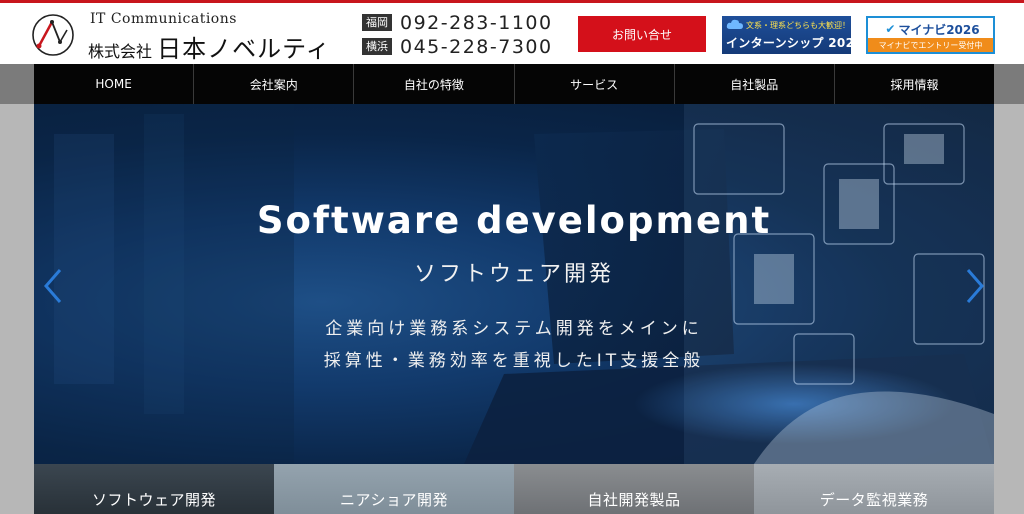  I want to click on internship-banner: 文系・理系どちらも大歓迎！ インターンシップ 2027, so click(792, 35).